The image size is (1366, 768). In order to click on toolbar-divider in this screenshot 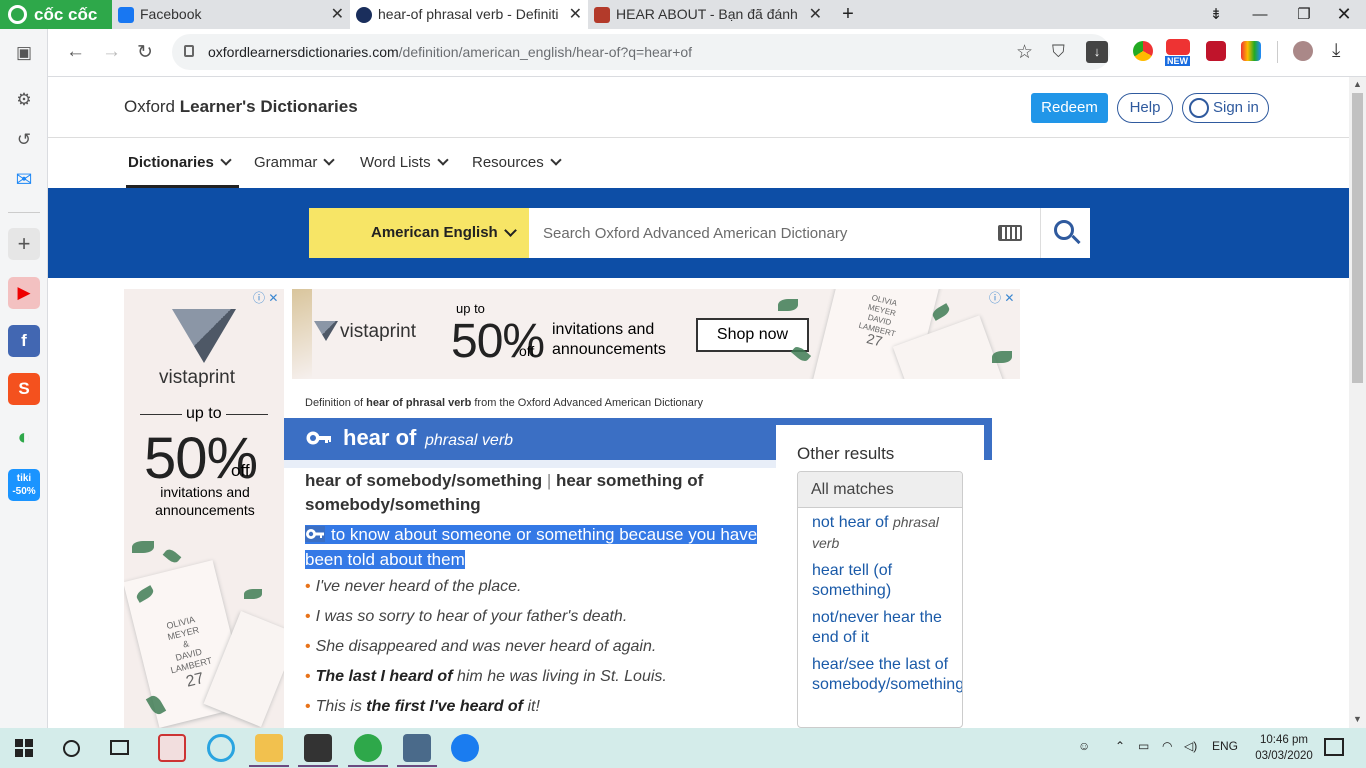, I will do `click(1277, 52)`.